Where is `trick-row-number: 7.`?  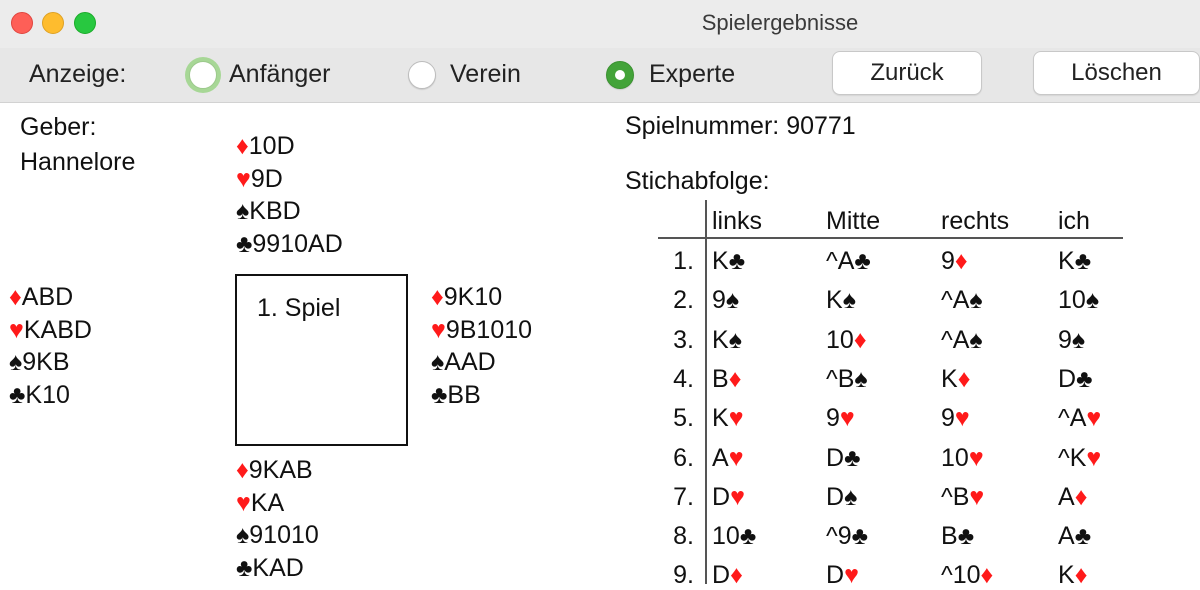
trick-row-number: 7. is located at coordinates (683, 496).